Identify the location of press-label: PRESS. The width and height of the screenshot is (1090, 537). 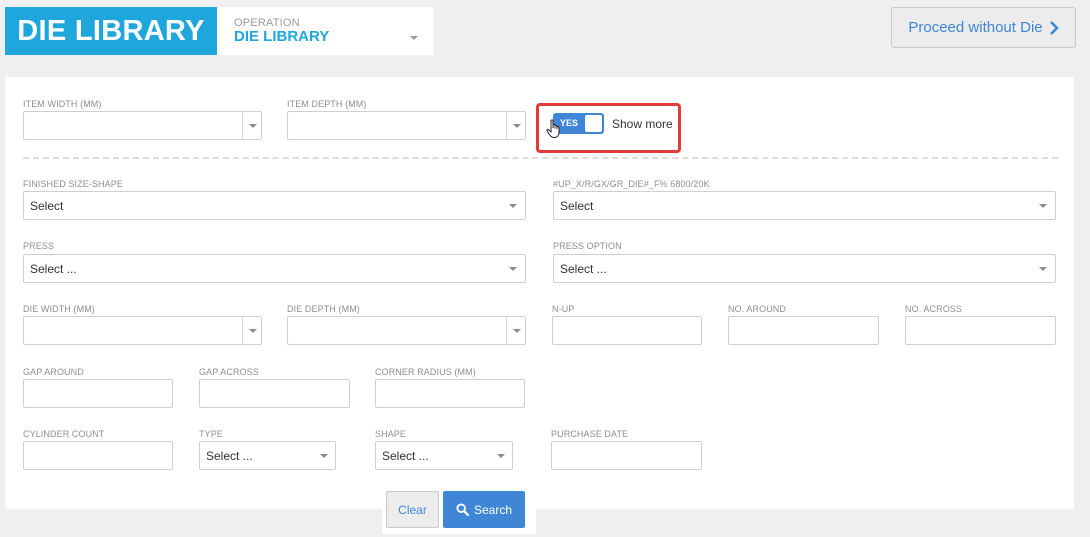
(39, 246).